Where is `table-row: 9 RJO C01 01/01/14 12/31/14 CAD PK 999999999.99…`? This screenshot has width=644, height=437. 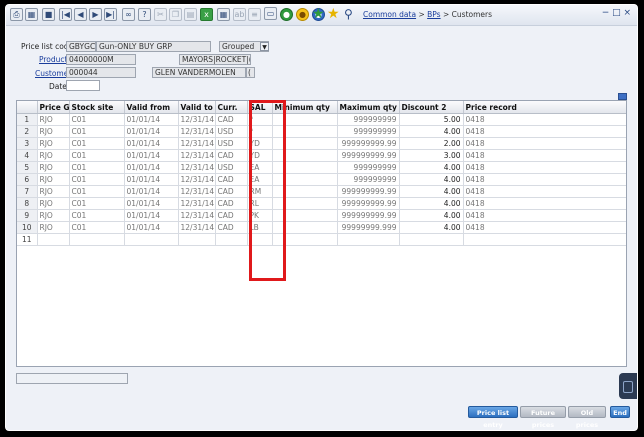
table-row: 9 RJO C01 01/01/14 12/31/14 CAD PK 999999999.99… is located at coordinates (321, 215).